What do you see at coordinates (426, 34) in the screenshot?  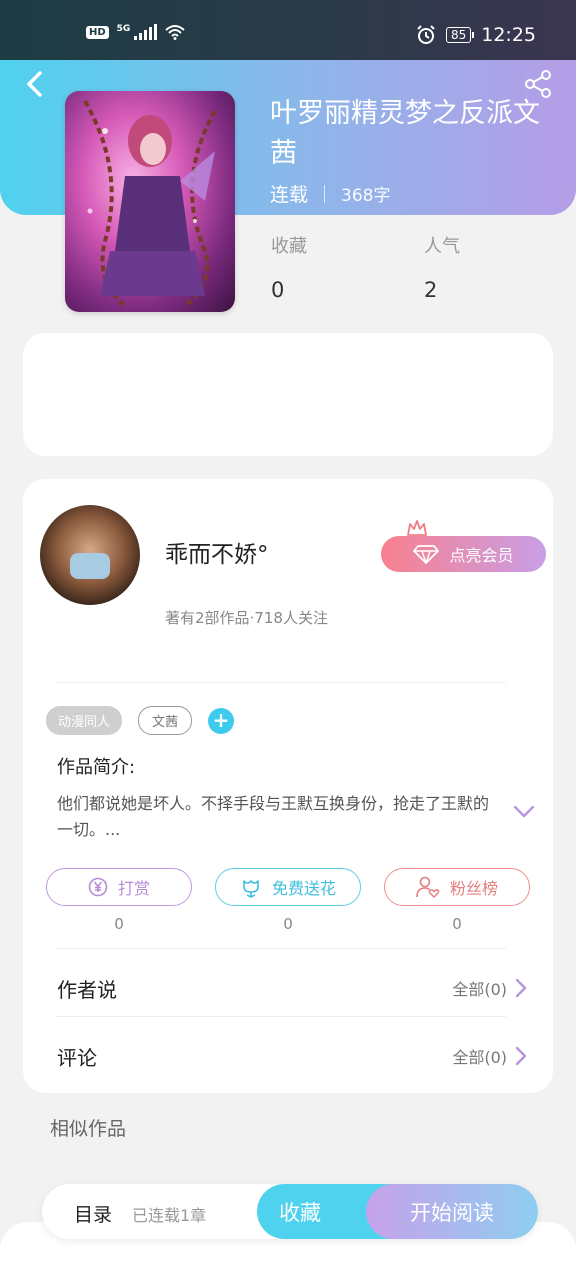 I see `alarm-icon` at bounding box center [426, 34].